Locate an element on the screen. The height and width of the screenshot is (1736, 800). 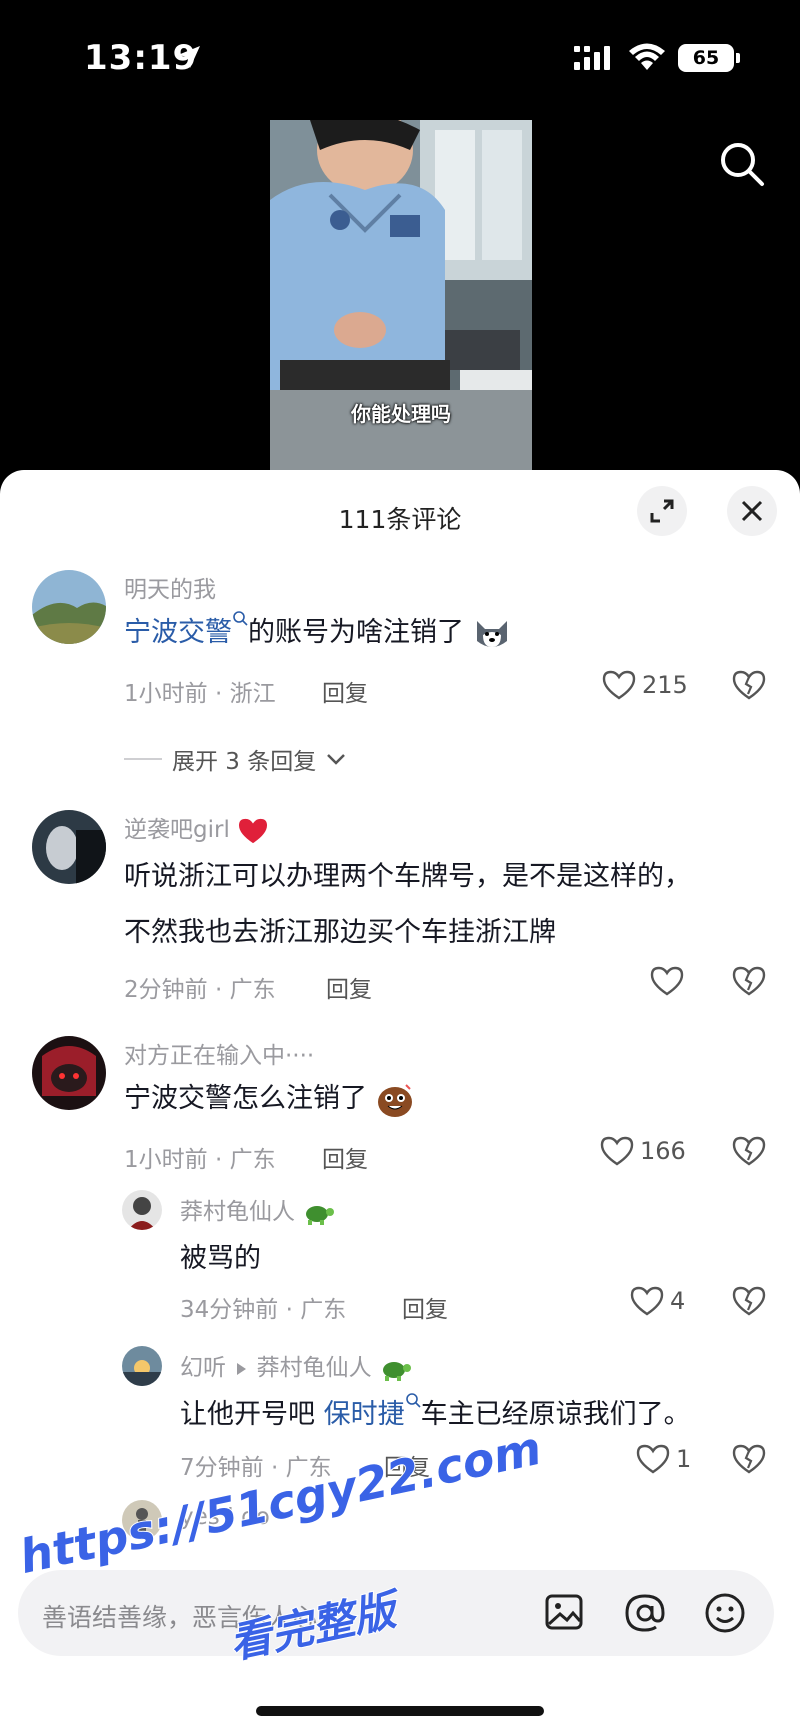
expand-replies-button: 展开 3 条回复 is located at coordinates (235, 759).